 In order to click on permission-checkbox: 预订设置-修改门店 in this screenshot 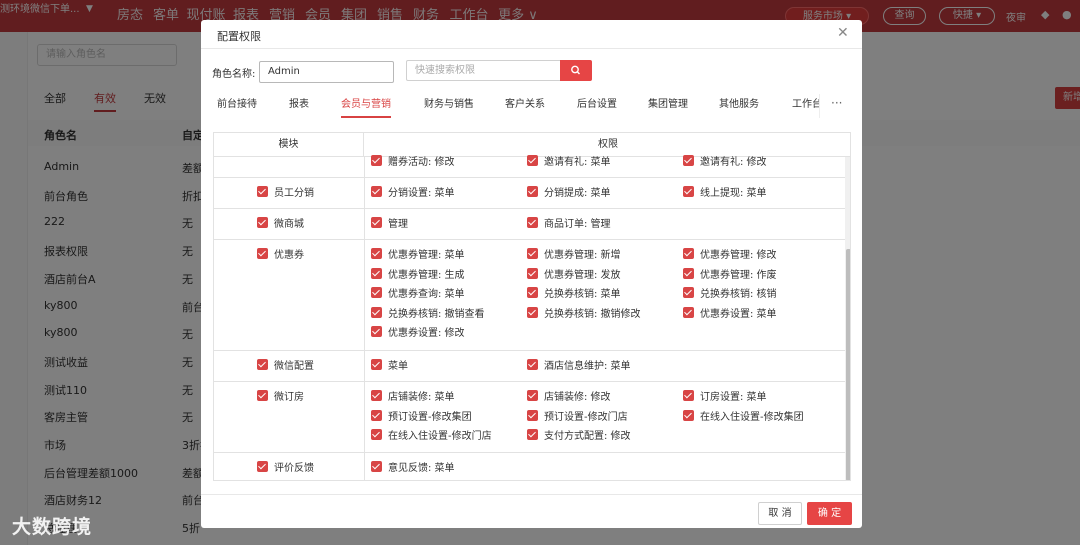, I will do `click(577, 415)`.